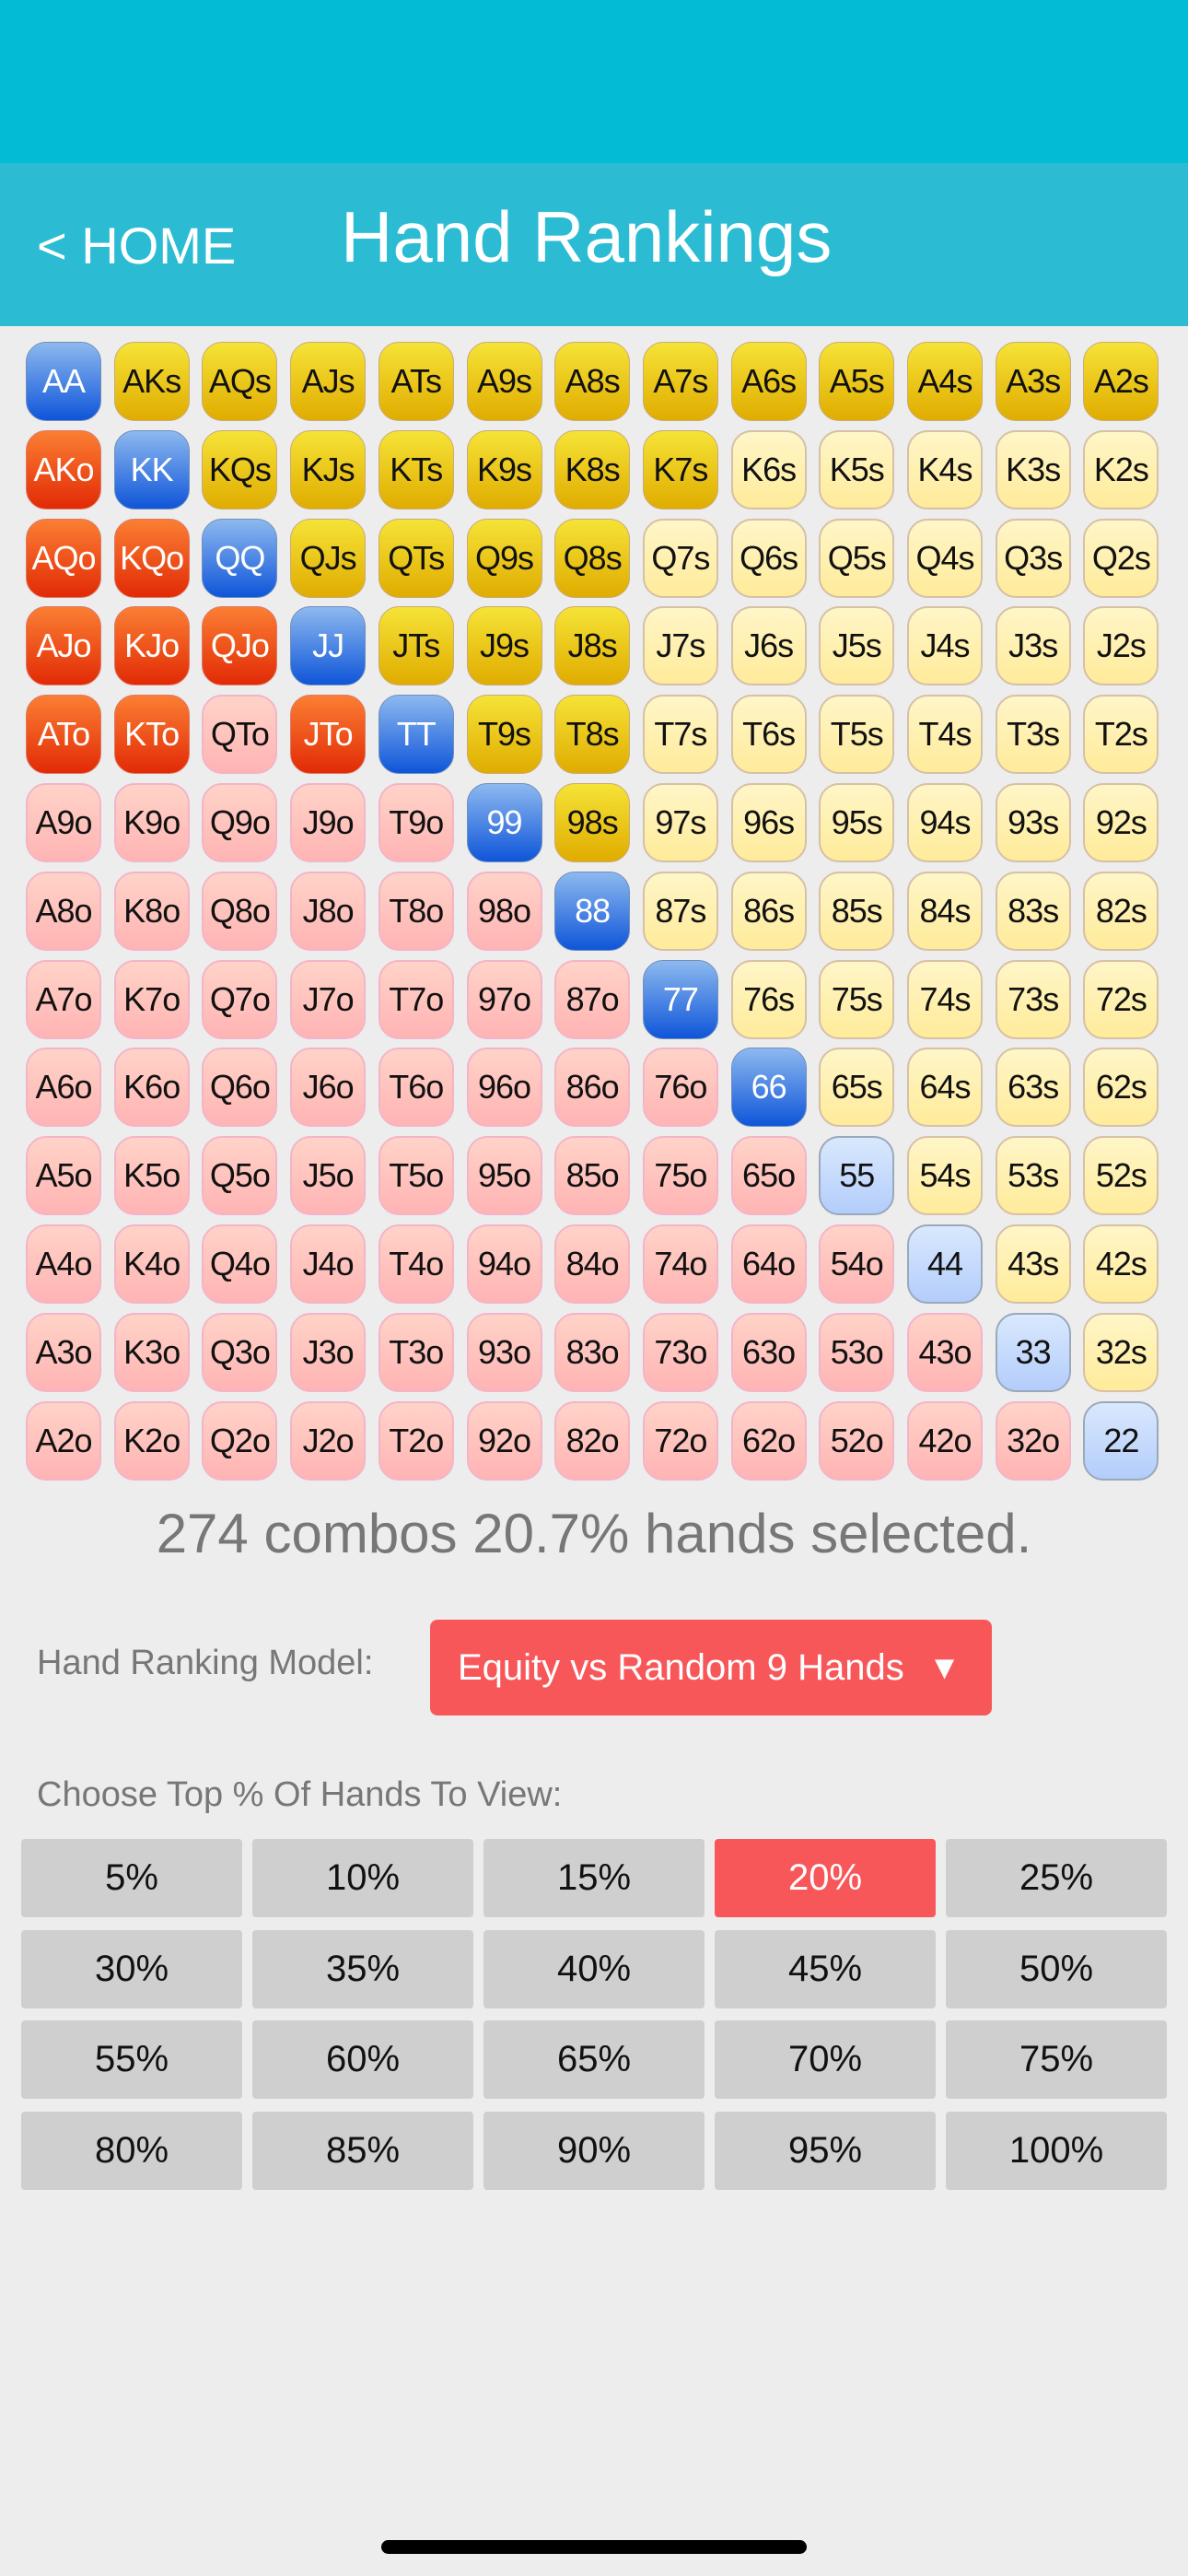  What do you see at coordinates (328, 735) in the screenshot?
I see `hand-cell-JTo: JTo` at bounding box center [328, 735].